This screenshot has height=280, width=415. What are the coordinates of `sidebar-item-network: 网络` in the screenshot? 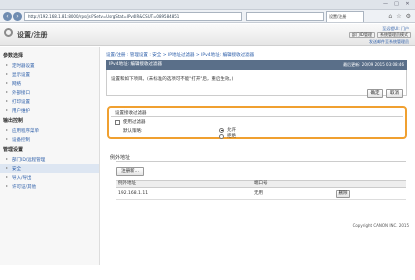 It's located at (49, 83).